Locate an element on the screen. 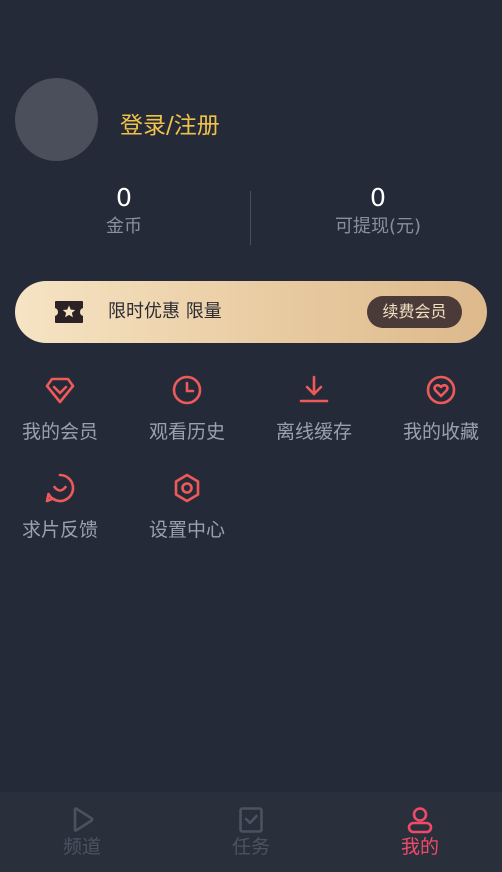 The height and width of the screenshot is (872, 502). gem-icon is located at coordinates (60, 390).